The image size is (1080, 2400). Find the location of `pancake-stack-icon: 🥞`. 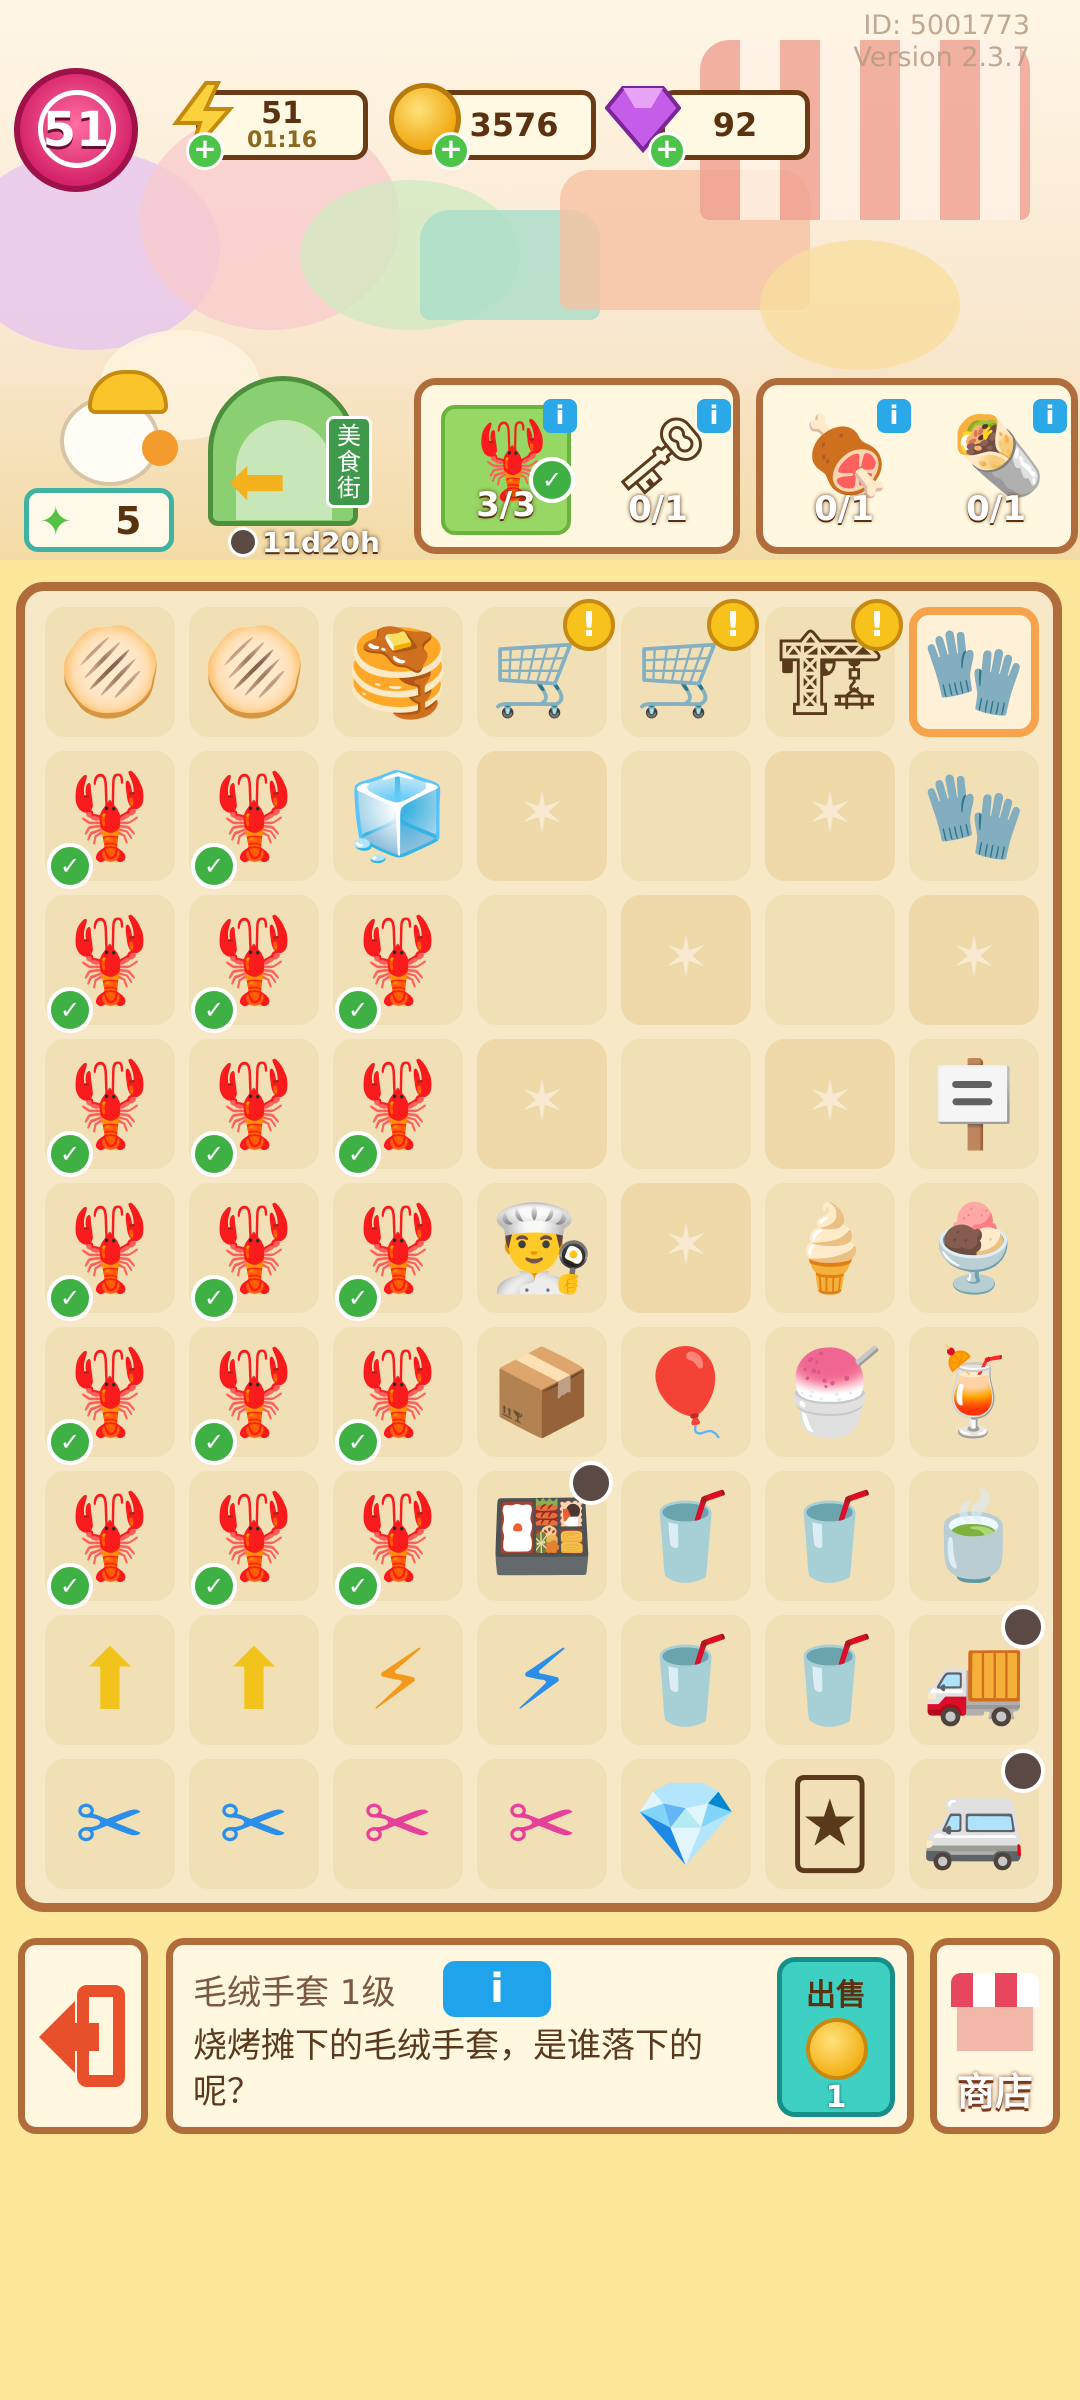

pancake-stack-icon: 🥞 is located at coordinates (398, 672).